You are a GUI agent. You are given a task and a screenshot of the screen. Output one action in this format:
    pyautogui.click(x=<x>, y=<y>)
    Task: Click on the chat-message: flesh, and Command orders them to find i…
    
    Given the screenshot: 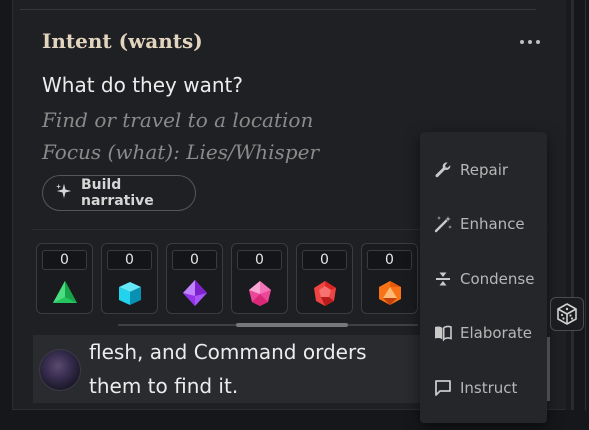 What is the action you would take?
    pyautogui.click(x=227, y=369)
    